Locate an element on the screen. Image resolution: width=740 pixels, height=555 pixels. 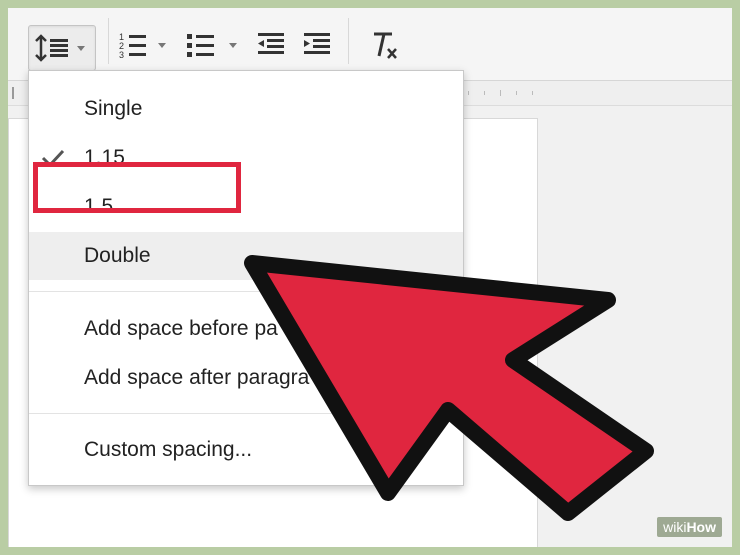
wikihow-watermark: wikiHow is located at coordinates (689, 527).